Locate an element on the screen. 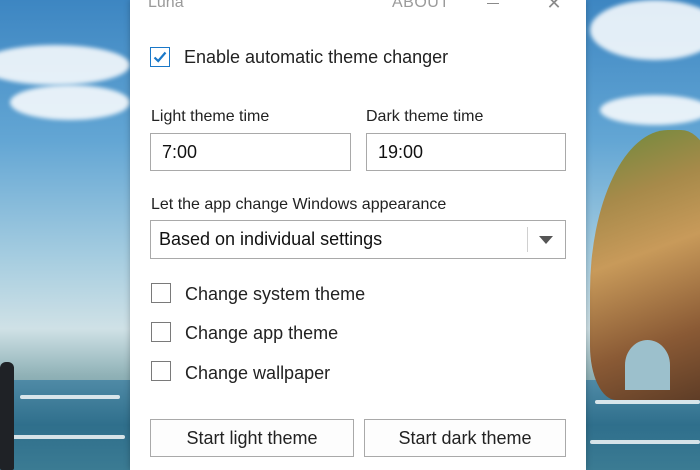 The height and width of the screenshot is (470, 700). chevron-down-icon is located at coordinates (546, 240).